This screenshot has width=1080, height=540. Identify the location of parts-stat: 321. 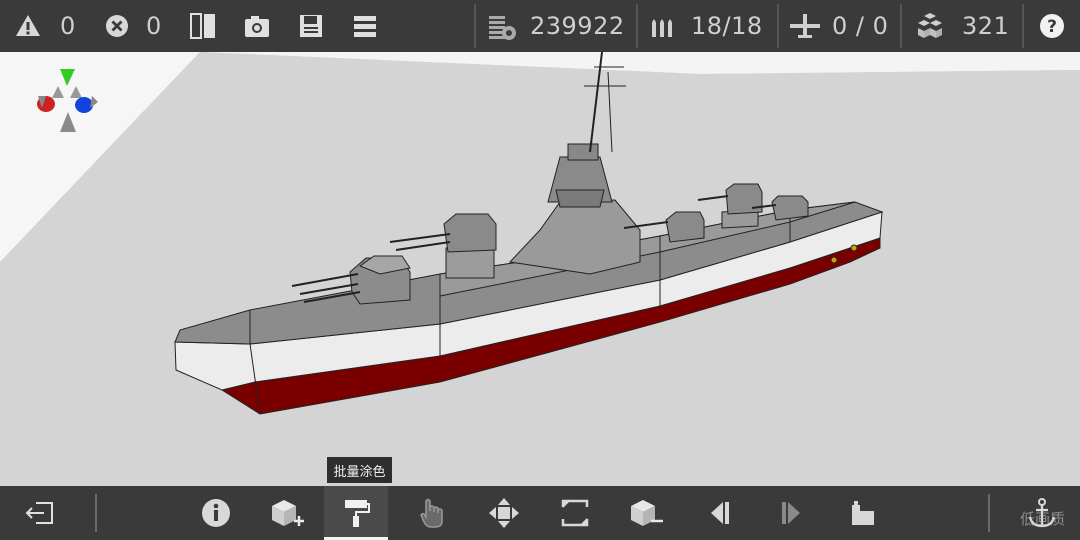
(961, 26).